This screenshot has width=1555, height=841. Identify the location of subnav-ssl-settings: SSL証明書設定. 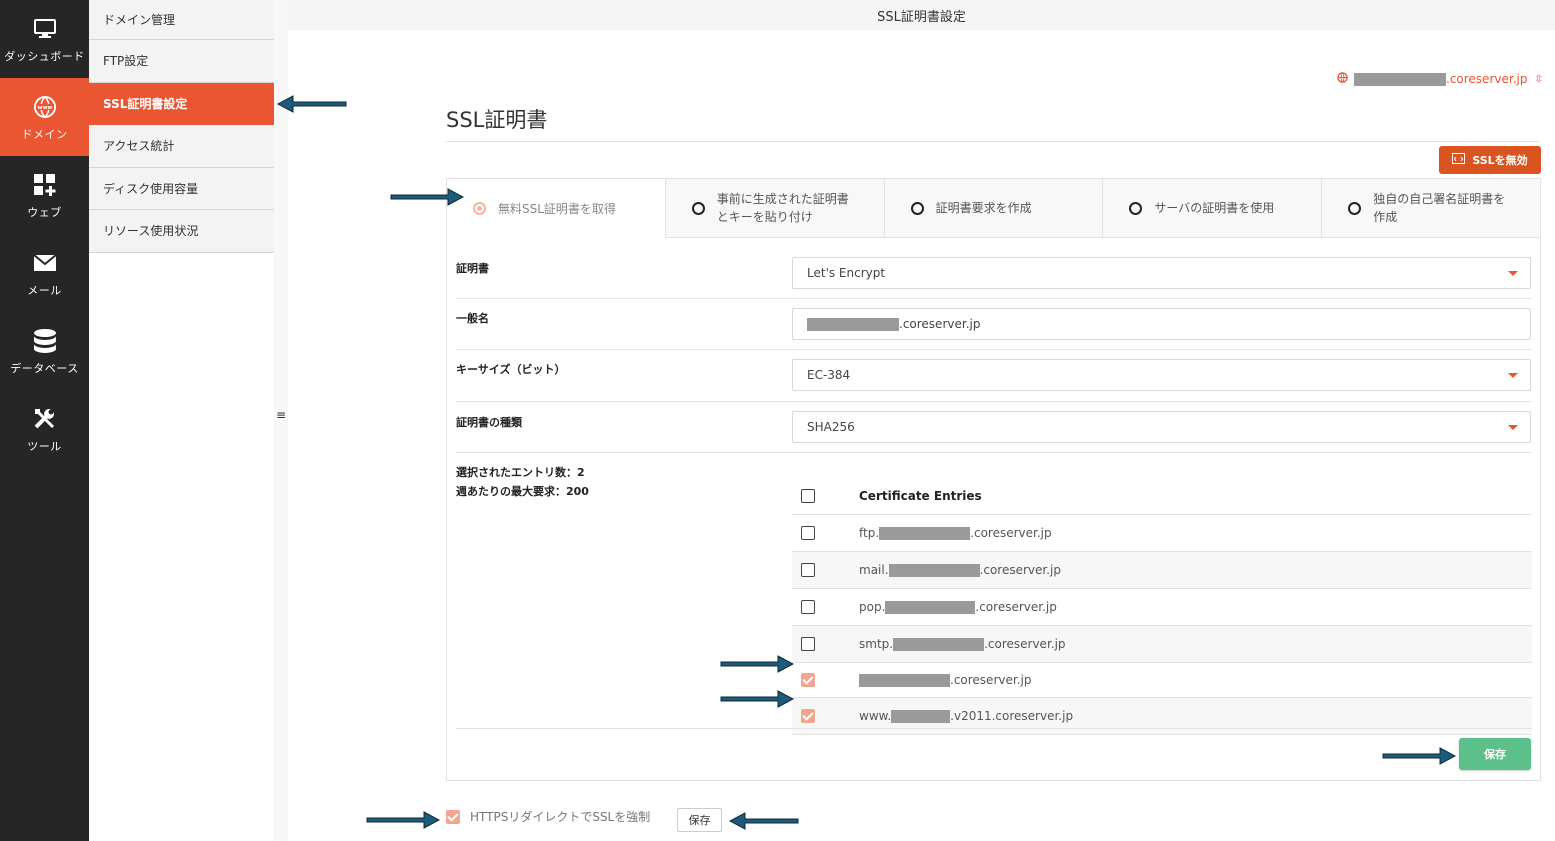
(181, 103).